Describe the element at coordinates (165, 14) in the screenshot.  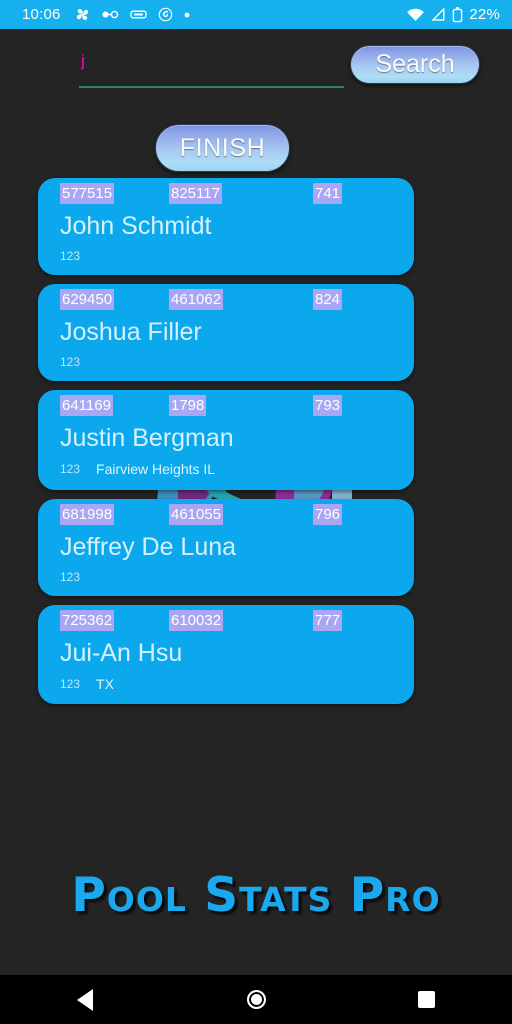
I see `do-not-disturb-icon` at that location.